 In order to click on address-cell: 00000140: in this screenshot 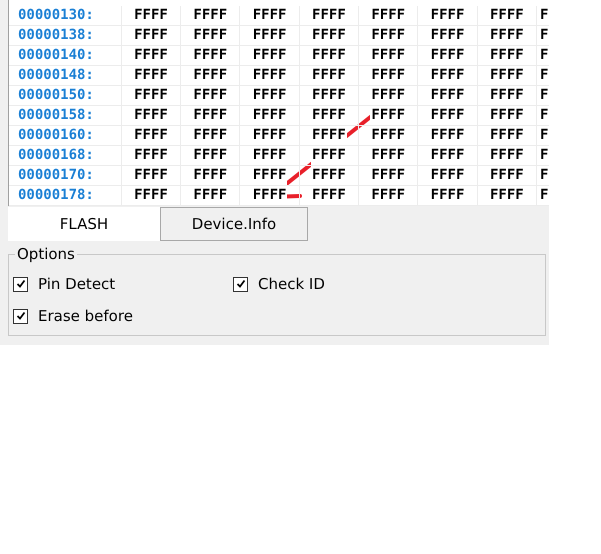, I will do `click(65, 55)`.